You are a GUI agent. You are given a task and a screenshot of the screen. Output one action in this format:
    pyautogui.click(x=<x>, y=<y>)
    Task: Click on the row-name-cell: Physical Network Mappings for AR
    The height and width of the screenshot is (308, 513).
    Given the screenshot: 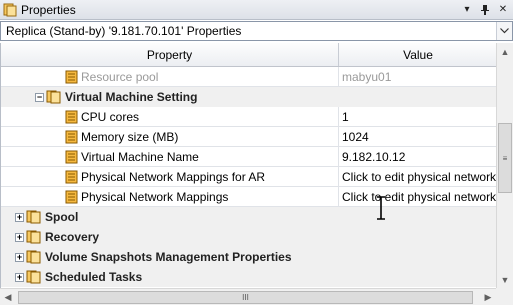 What is the action you would take?
    pyautogui.click(x=165, y=177)
    